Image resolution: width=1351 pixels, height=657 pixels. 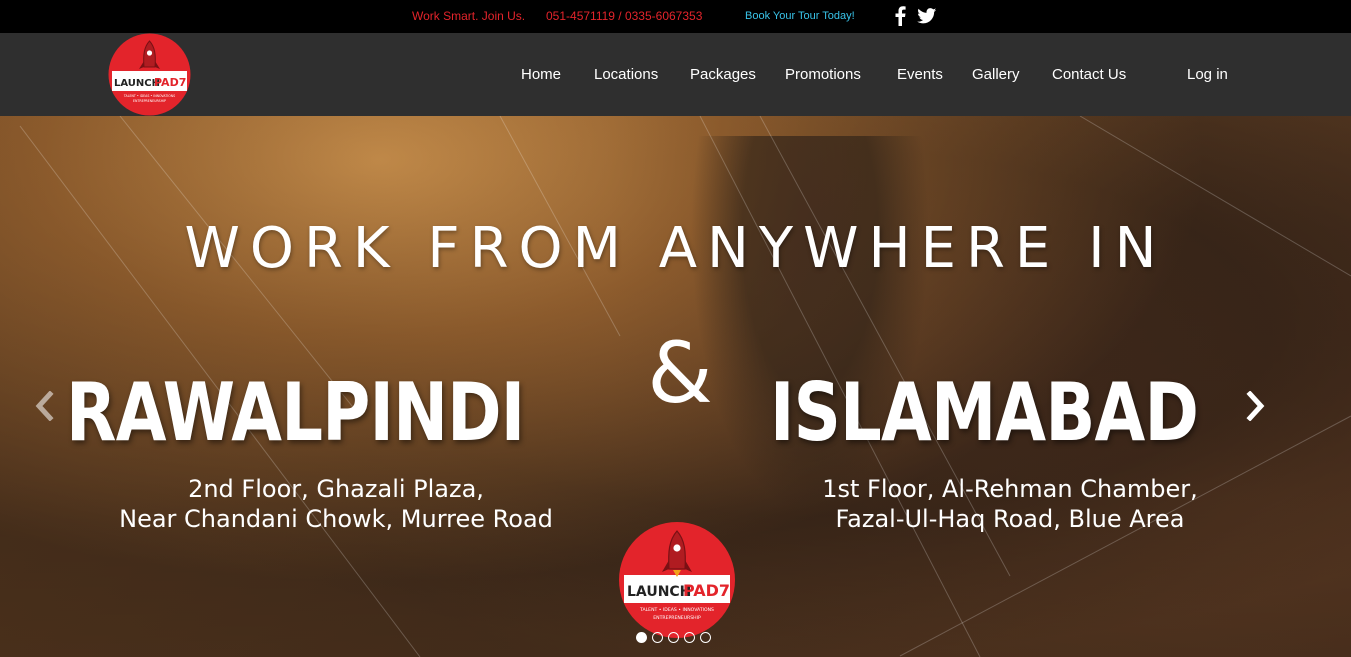 What do you see at coordinates (149, 101) in the screenshot?
I see `logo-tagline-2: ENTREPRENEURSHIP` at bounding box center [149, 101].